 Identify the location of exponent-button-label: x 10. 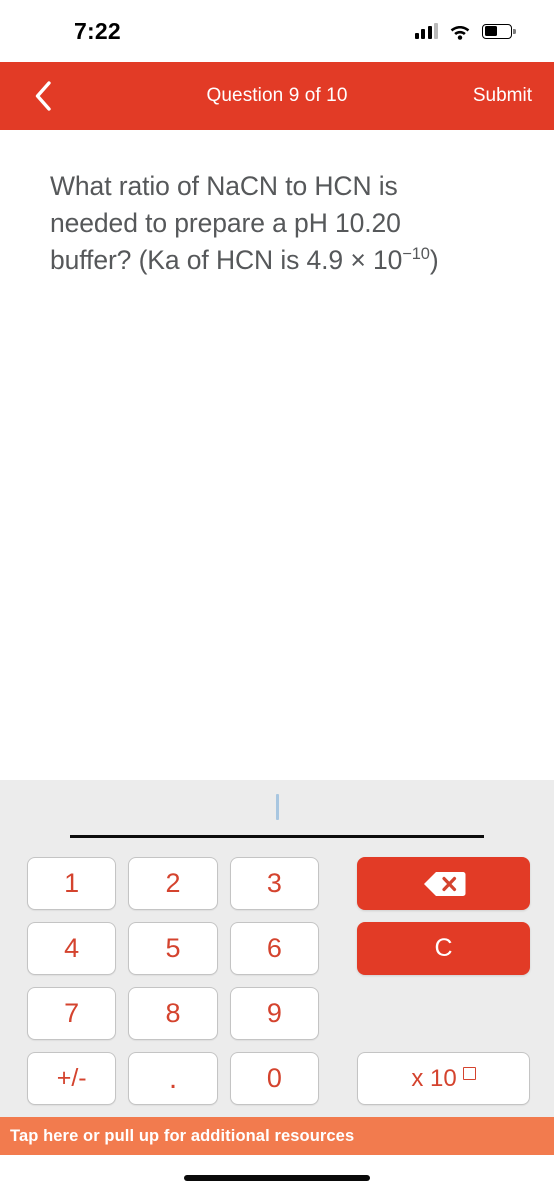
(434, 1078).